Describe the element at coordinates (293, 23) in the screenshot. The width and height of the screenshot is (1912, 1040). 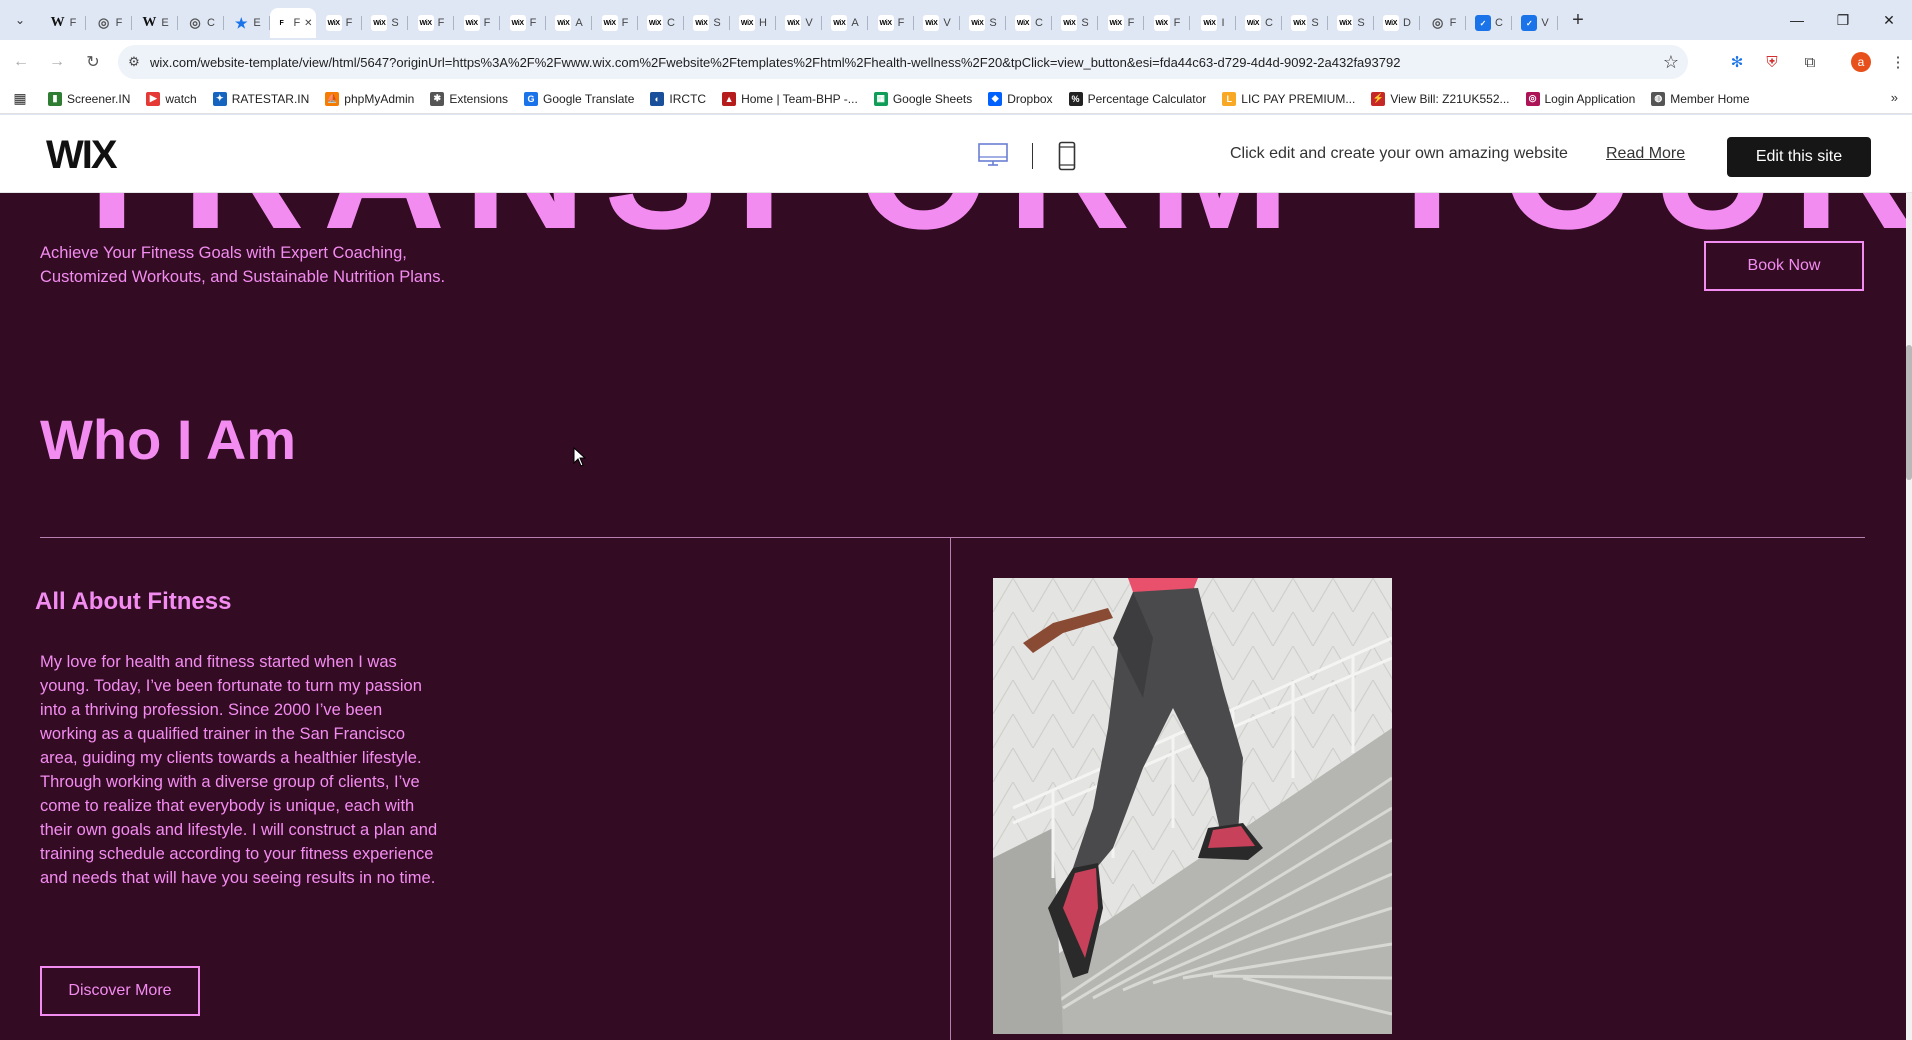
I see `browser-tab: F F ✕` at that location.